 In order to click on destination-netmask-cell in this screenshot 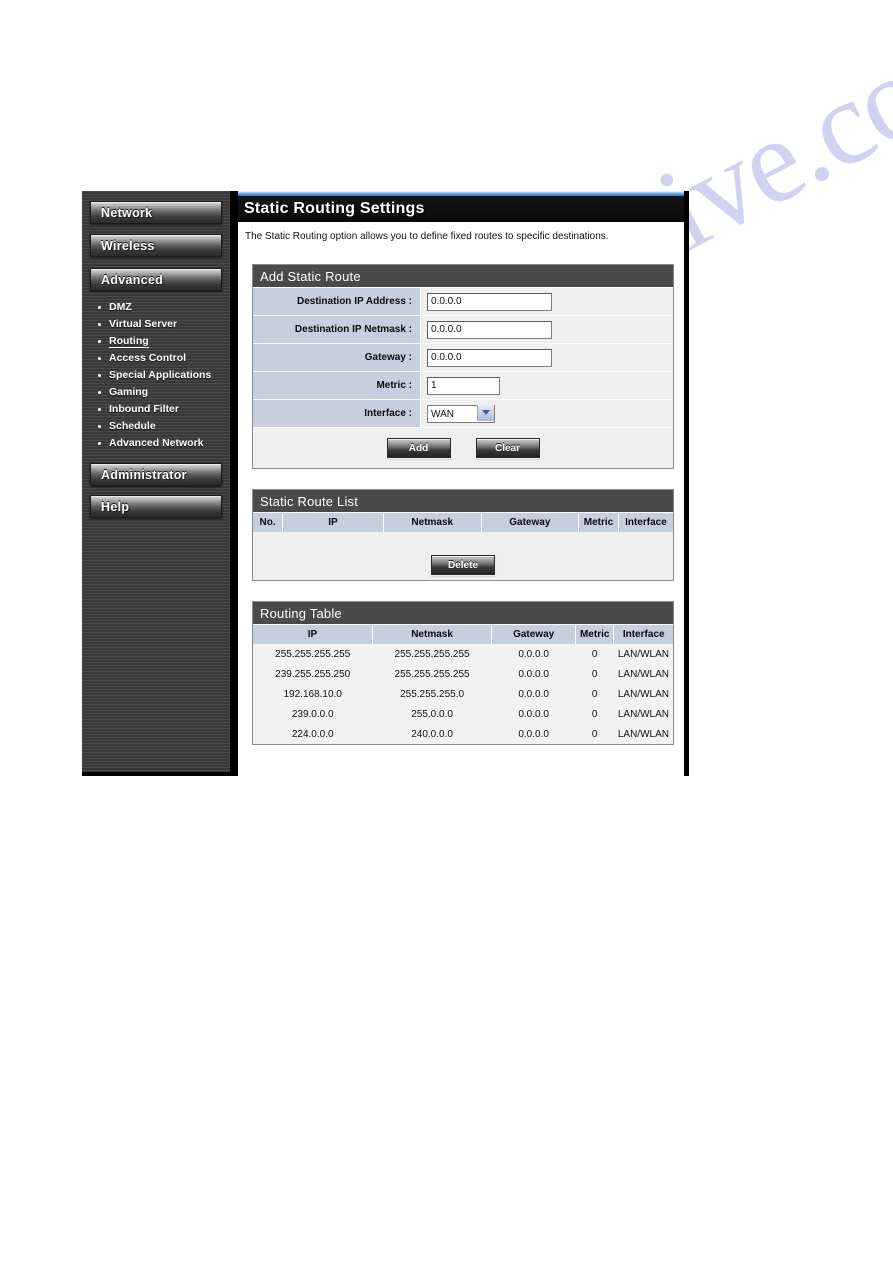, I will do `click(547, 329)`.